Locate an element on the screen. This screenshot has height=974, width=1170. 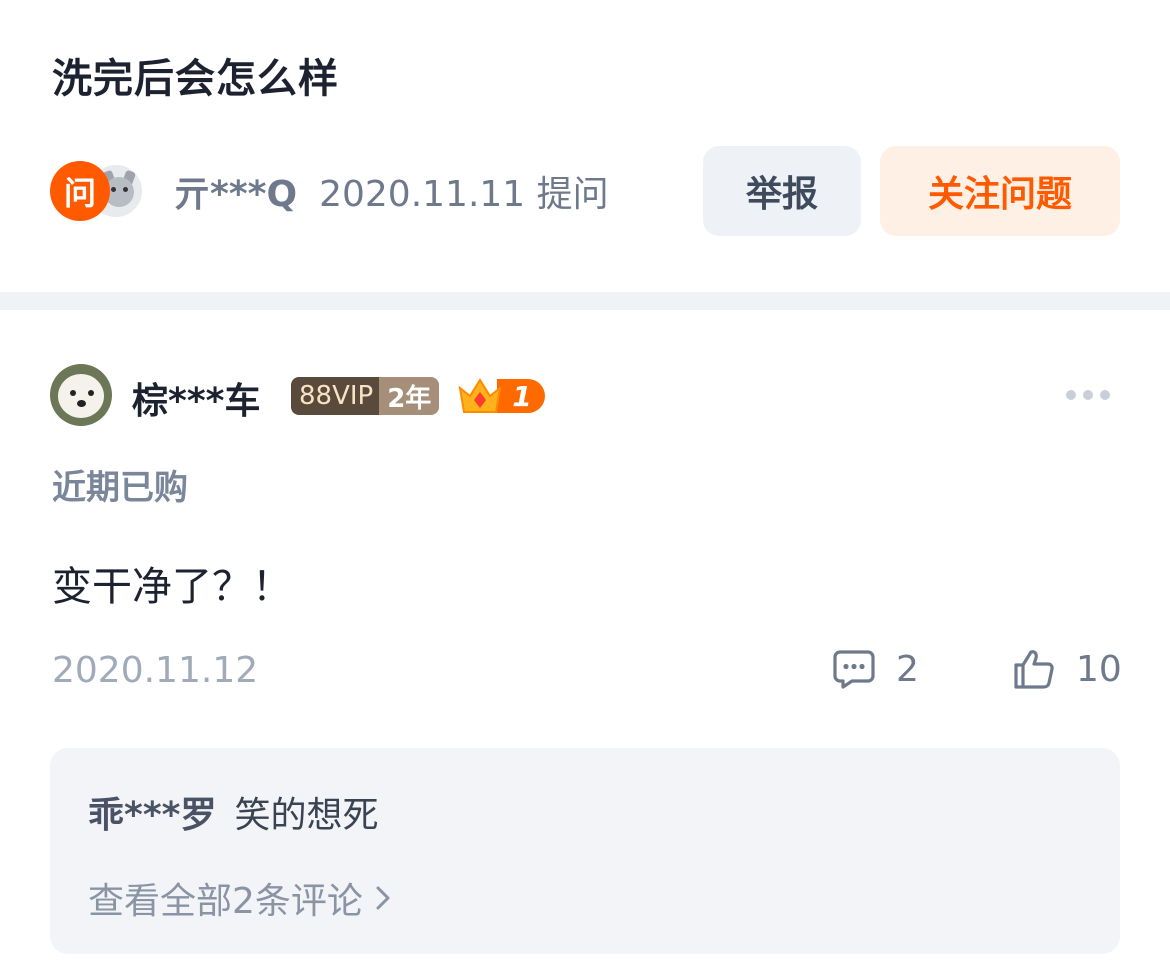
comment-icon is located at coordinates (854, 669).